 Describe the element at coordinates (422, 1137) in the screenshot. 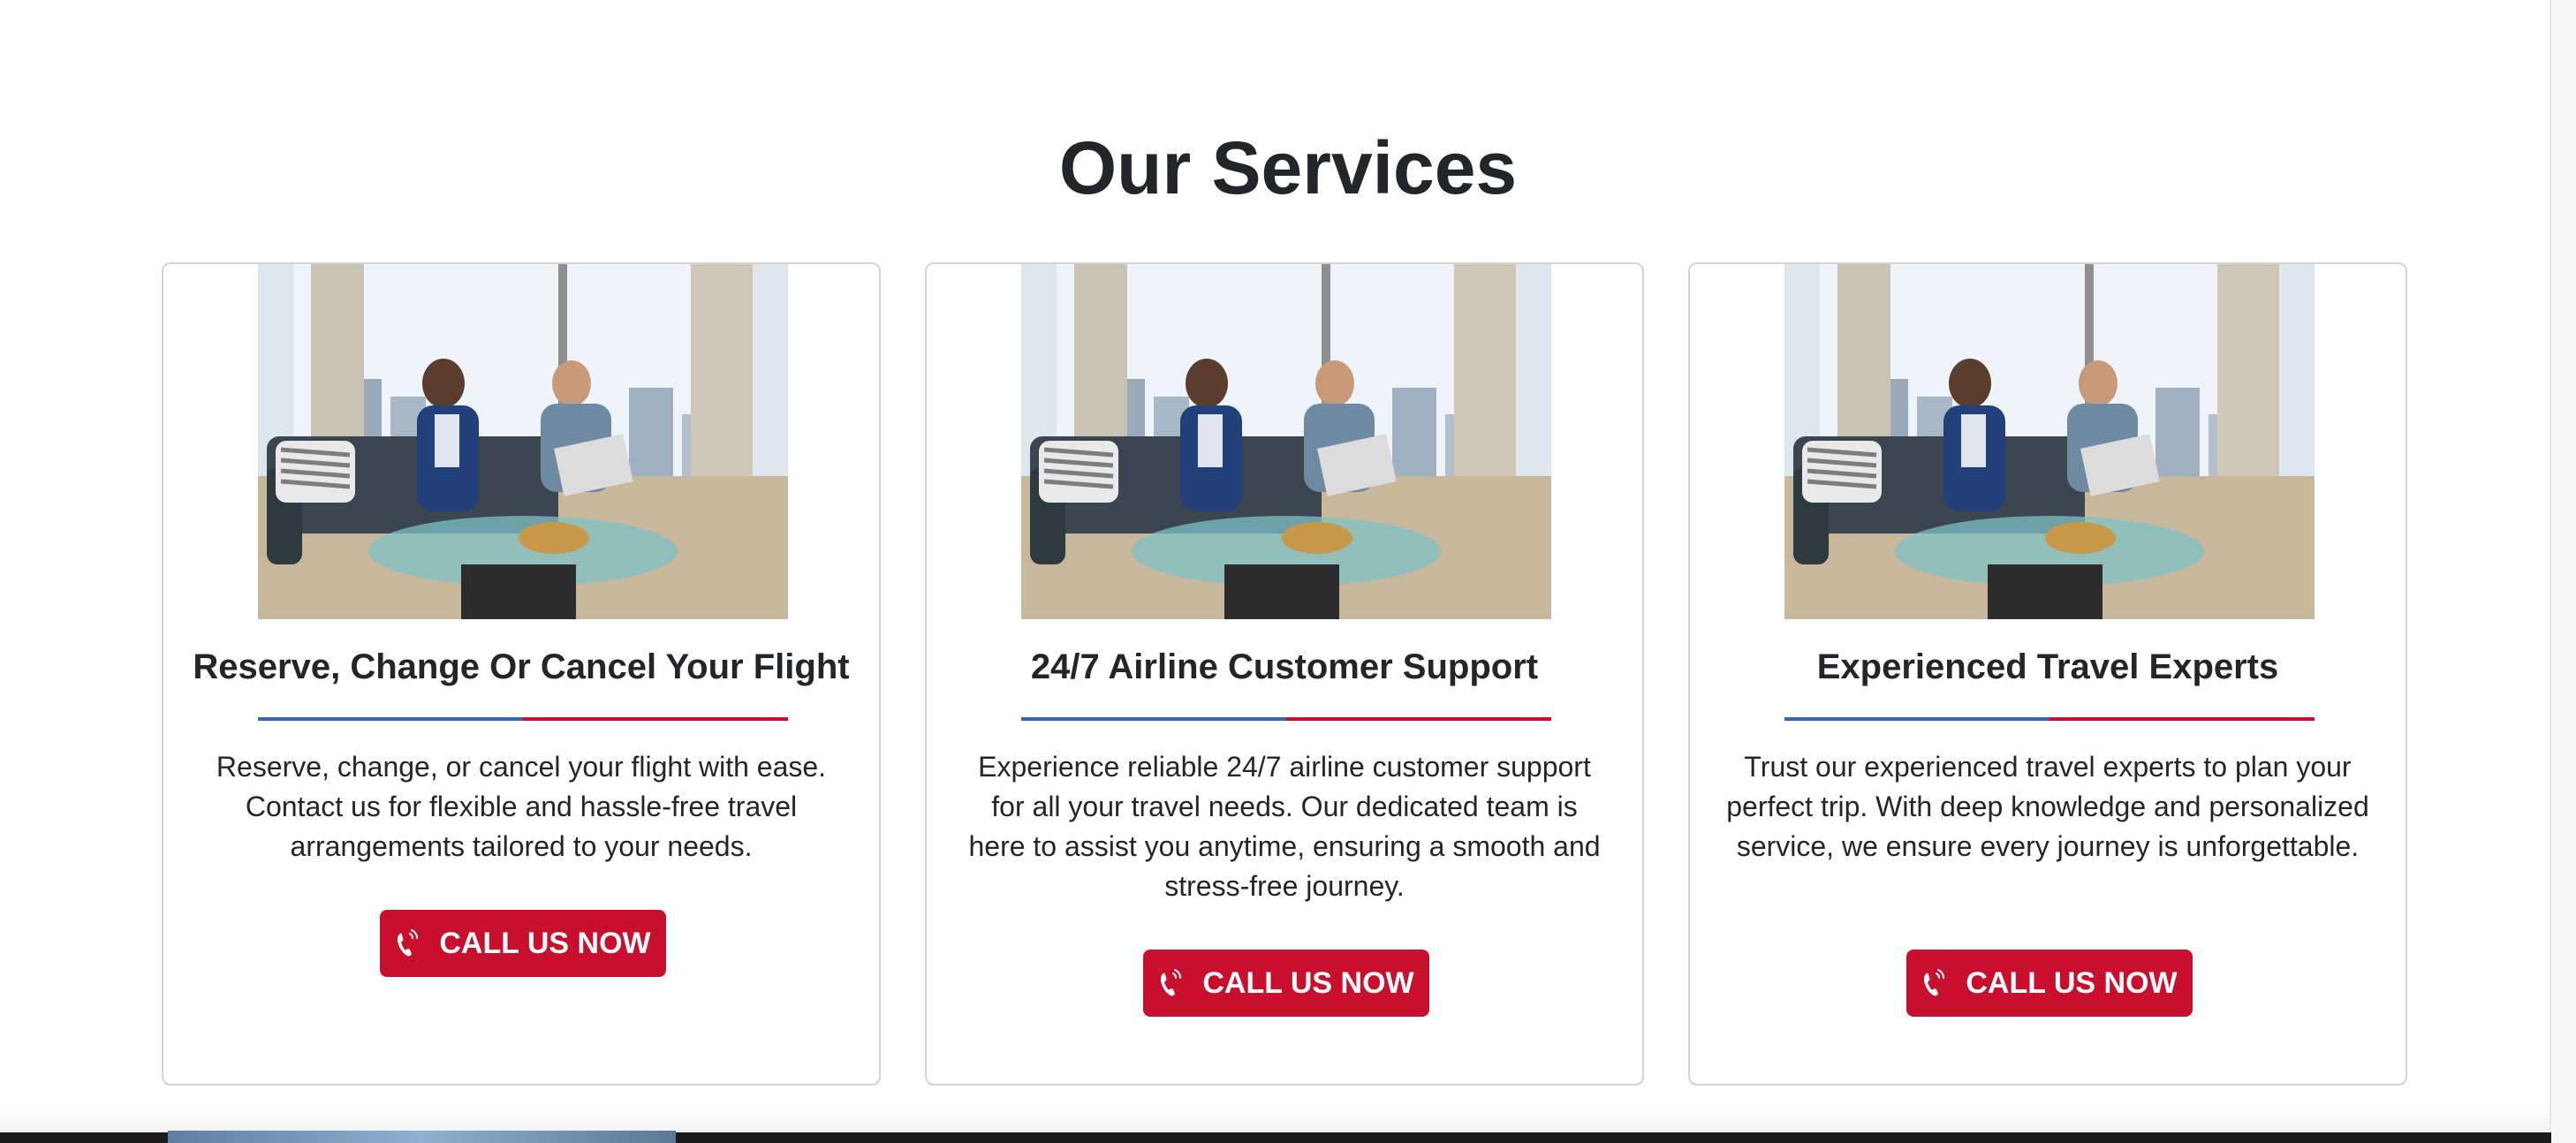

I see `next-section-image` at that location.